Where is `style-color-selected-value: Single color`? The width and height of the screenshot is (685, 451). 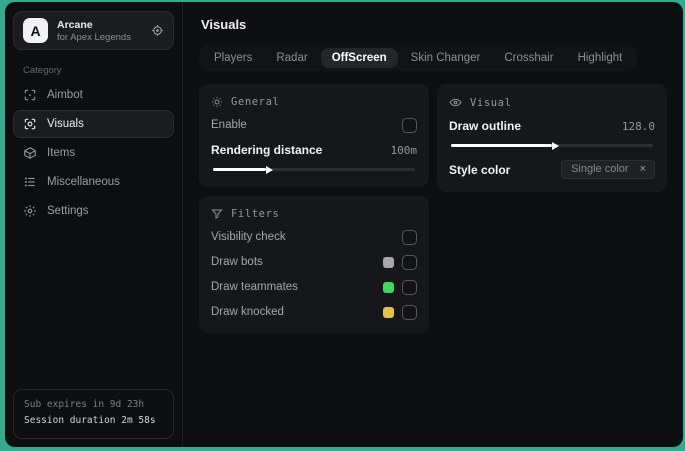 style-color-selected-value: Single color is located at coordinates (600, 169).